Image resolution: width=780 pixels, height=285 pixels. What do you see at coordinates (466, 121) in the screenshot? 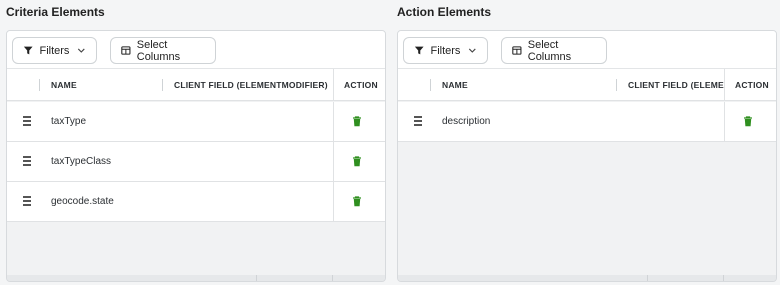
I see `action-row-name: description` at bounding box center [466, 121].